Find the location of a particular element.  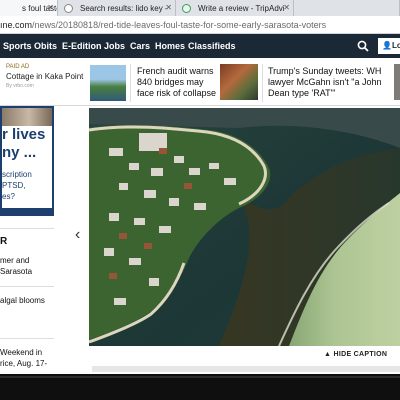

section-heading: R is located at coordinates (4, 241).